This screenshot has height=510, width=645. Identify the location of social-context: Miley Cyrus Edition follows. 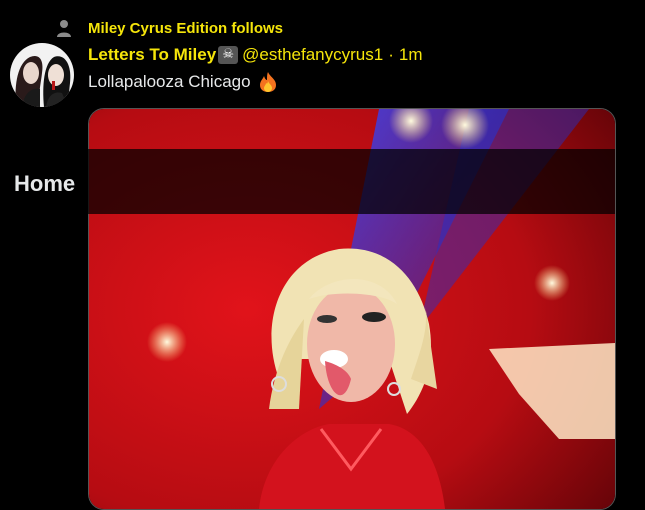
(169, 28).